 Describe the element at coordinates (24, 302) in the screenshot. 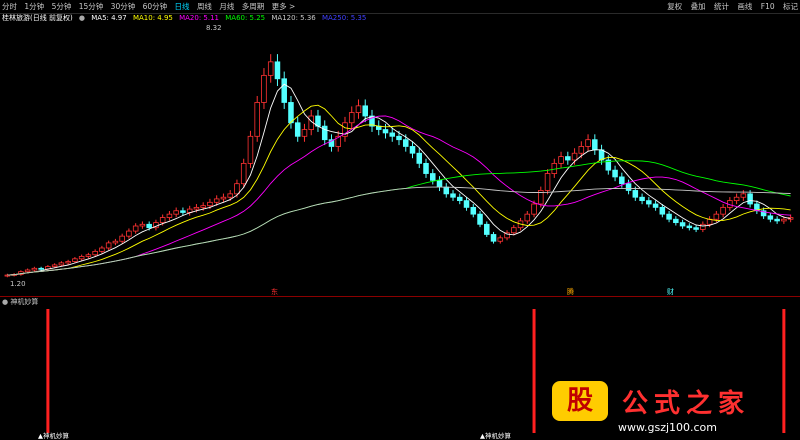

I see `indicator-name: 神机妙算` at that location.